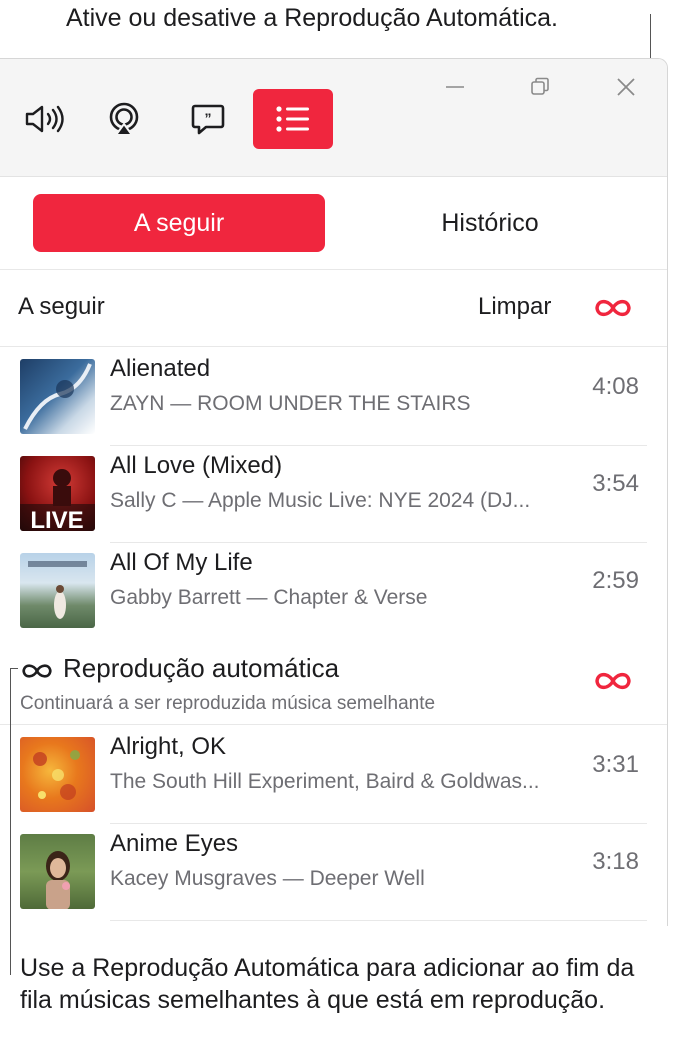  What do you see at coordinates (615, 580) in the screenshot?
I see `track-duration: 2:59` at bounding box center [615, 580].